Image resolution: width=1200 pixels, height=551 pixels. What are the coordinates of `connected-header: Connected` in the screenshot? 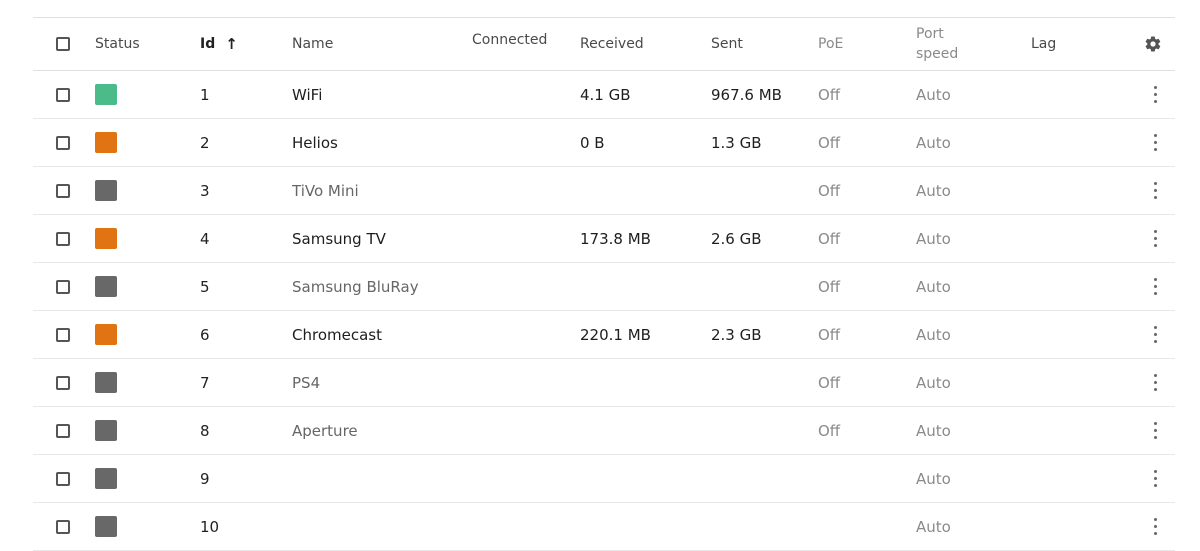 It's located at (522, 40).